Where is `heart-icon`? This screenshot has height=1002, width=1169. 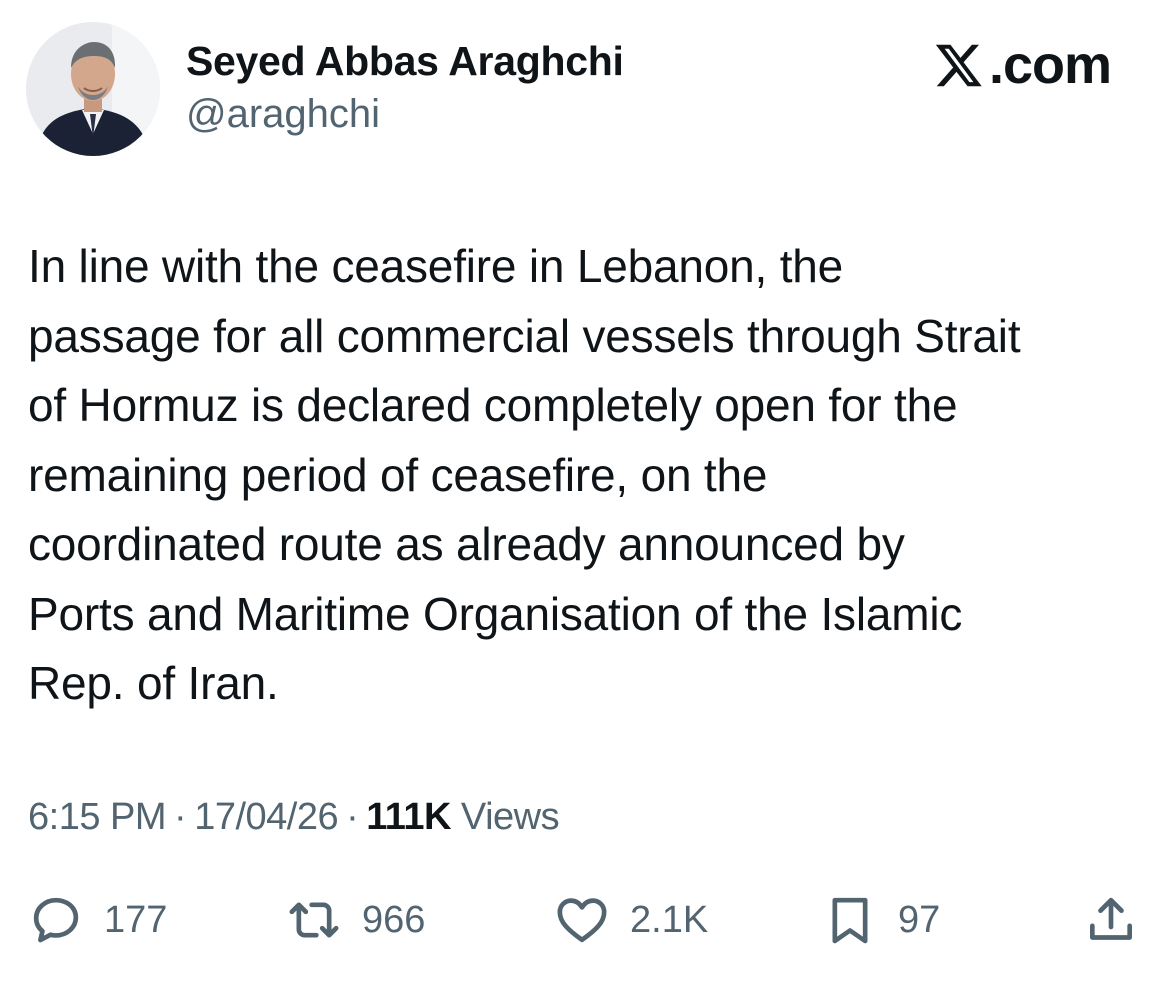 heart-icon is located at coordinates (582, 920).